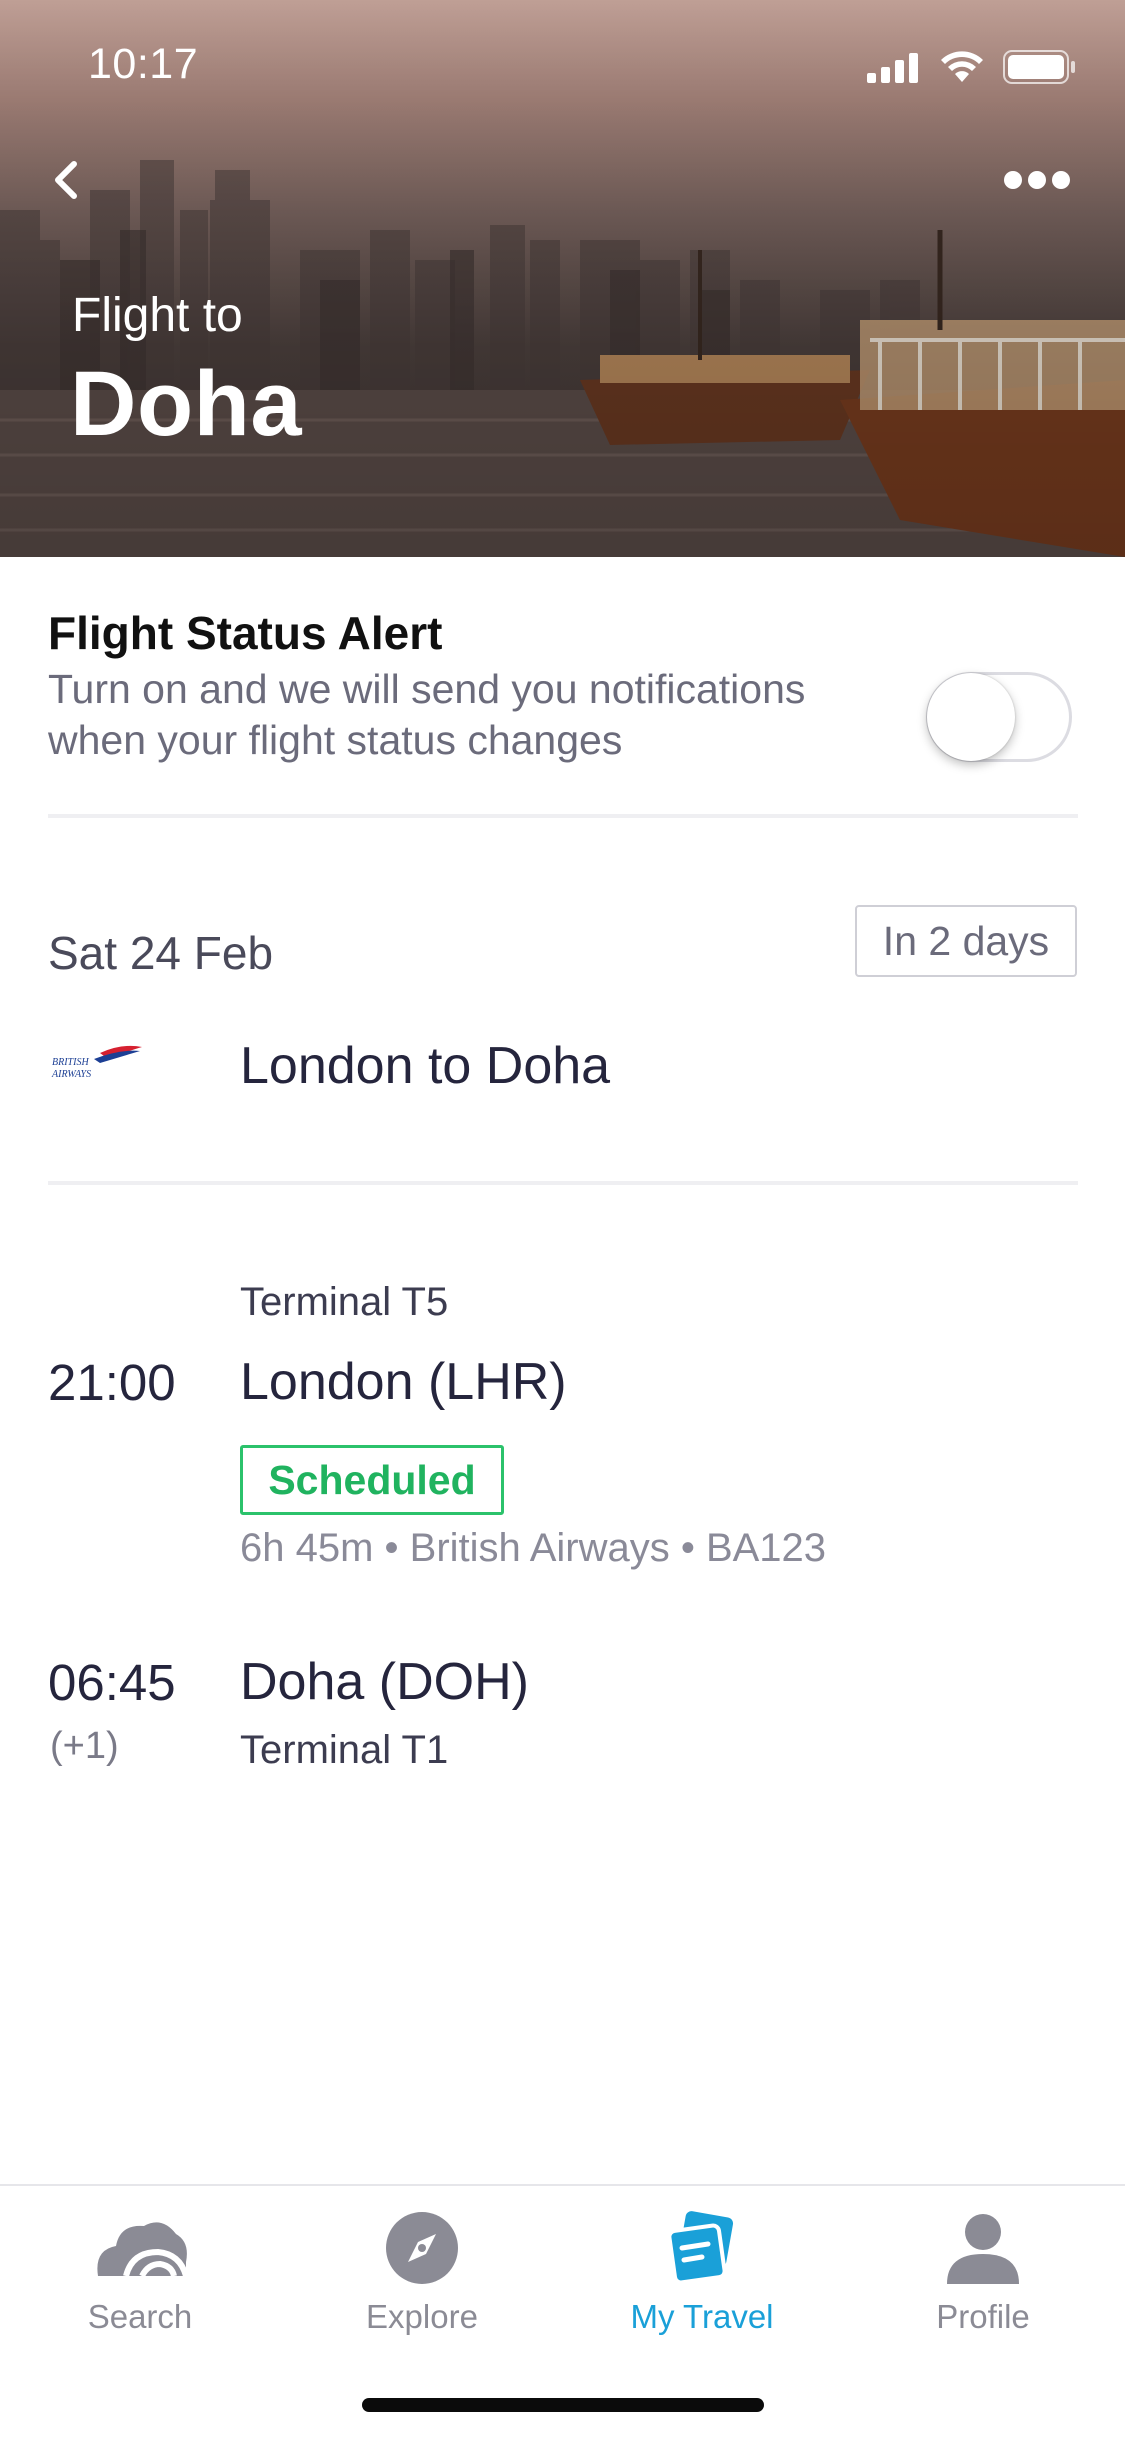 This screenshot has height=2438, width=1125. I want to click on tab-label: Explore, so click(422, 2316).